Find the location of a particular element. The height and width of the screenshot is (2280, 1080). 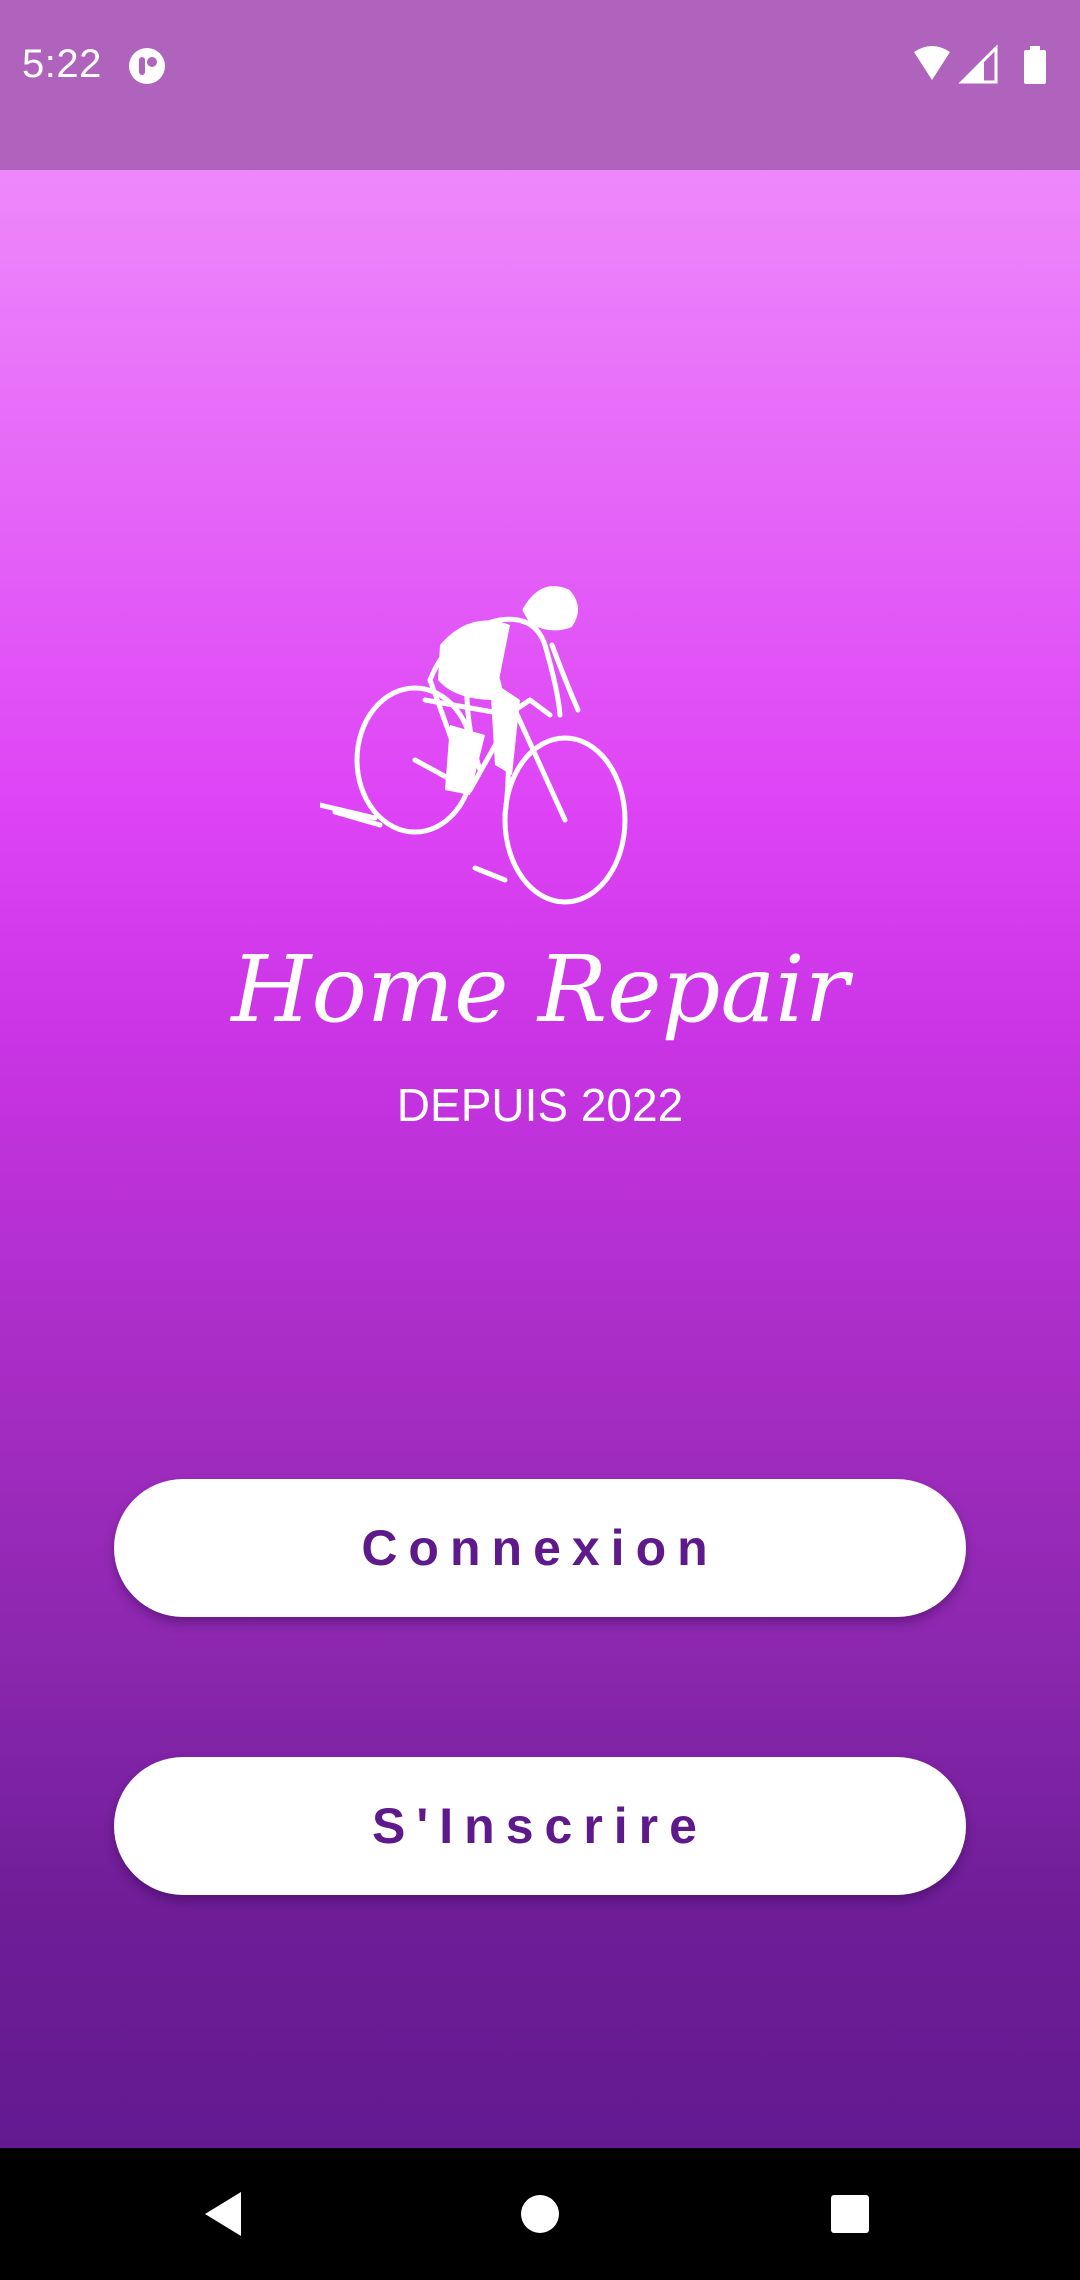

notification-app-icon is located at coordinates (147, 66).